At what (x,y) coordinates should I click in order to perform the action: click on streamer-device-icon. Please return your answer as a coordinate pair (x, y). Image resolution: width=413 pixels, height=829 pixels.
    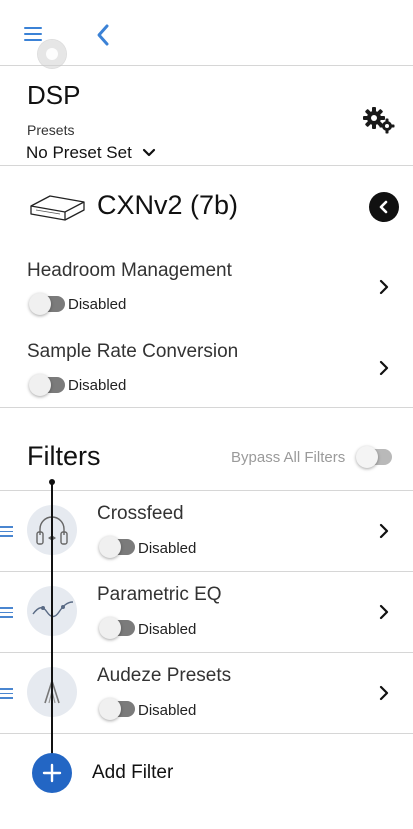
    Looking at the image, I should click on (57, 208).